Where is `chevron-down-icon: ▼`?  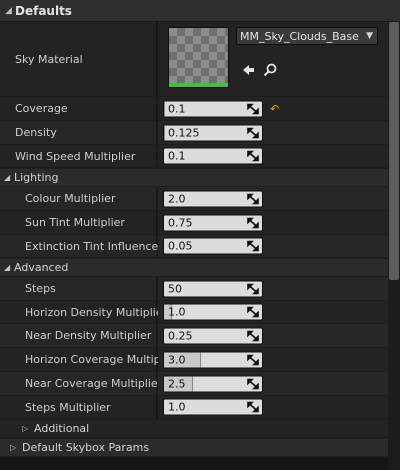
chevron-down-icon: ▼ is located at coordinates (369, 36).